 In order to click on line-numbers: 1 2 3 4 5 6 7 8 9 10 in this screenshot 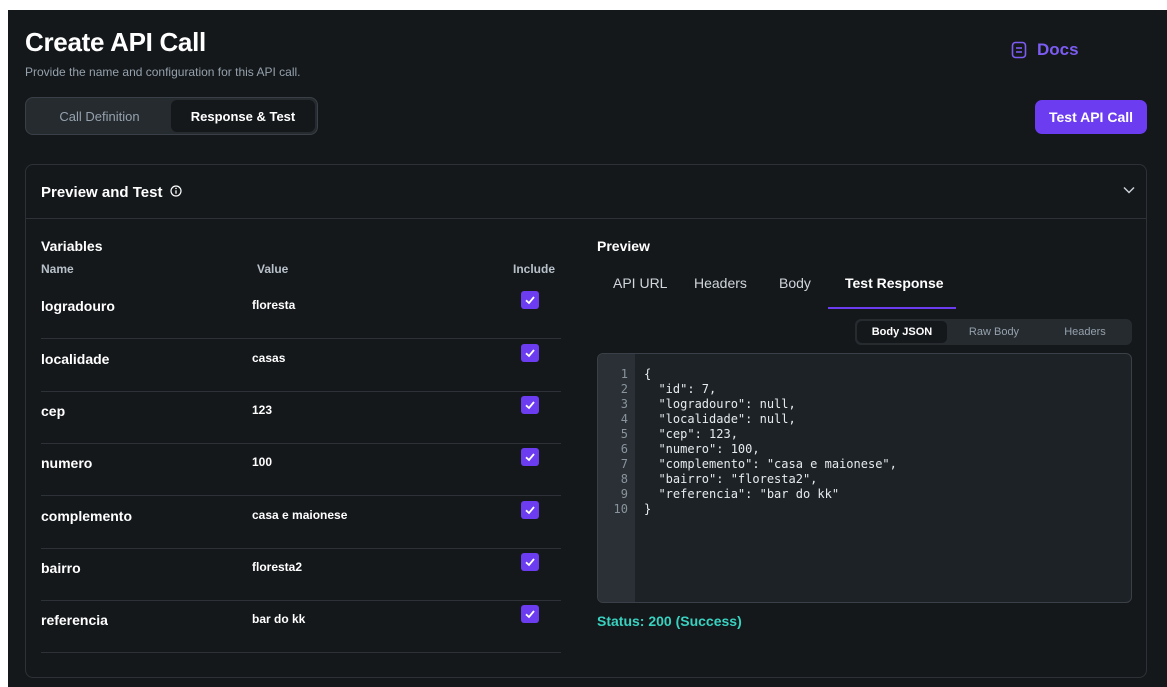, I will do `click(620, 441)`.